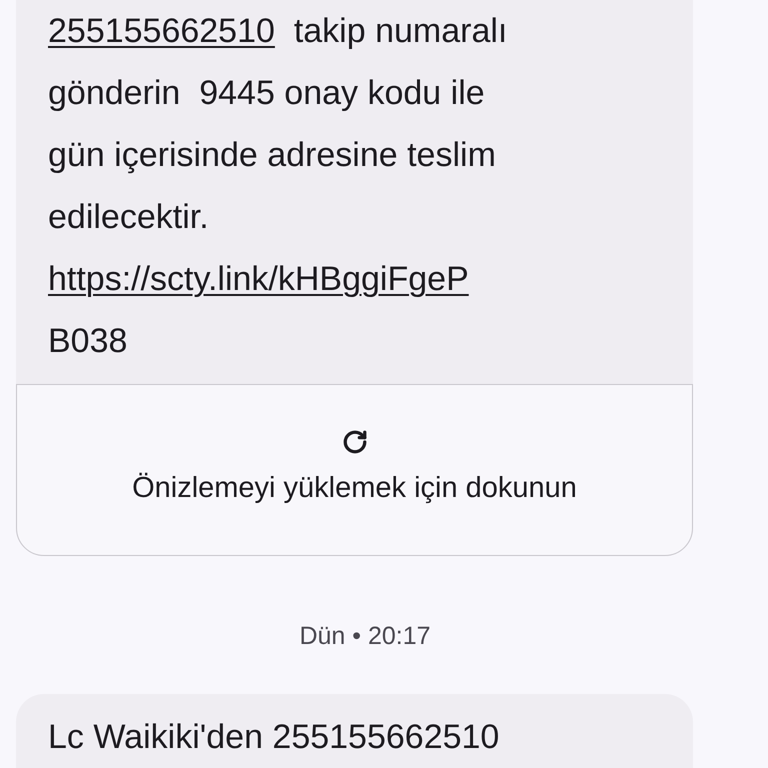 The image size is (768, 768). What do you see at coordinates (355, 442) in the screenshot?
I see `refresh-icon` at bounding box center [355, 442].